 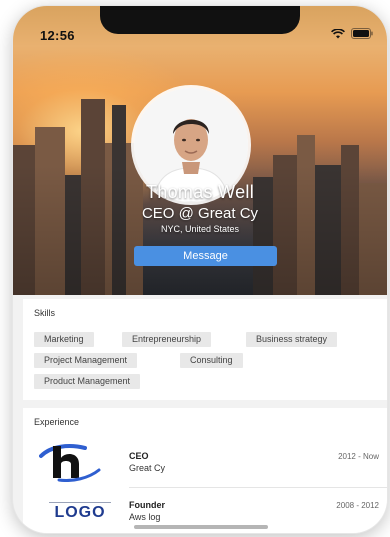 I want to click on device-notch, so click(x=200, y=20).